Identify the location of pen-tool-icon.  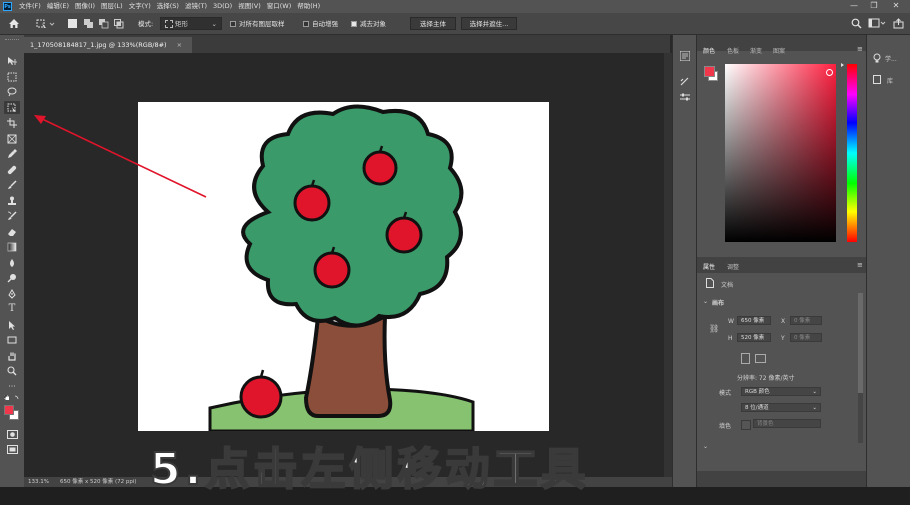
(12, 293).